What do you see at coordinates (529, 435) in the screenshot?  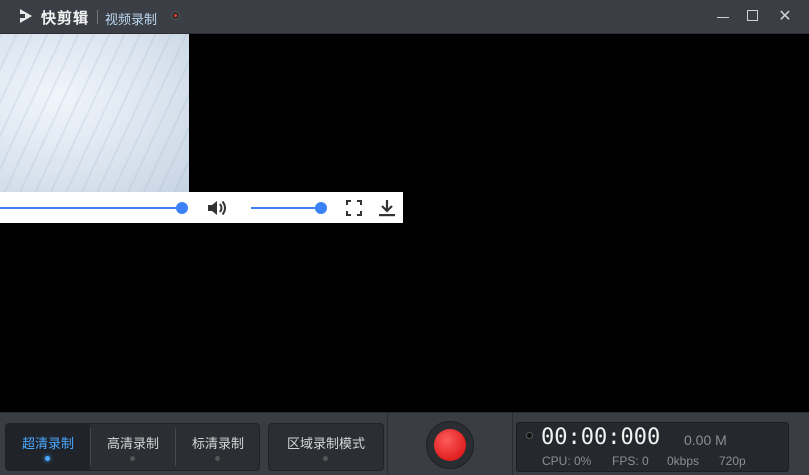 I see `status-indicator-icon` at bounding box center [529, 435].